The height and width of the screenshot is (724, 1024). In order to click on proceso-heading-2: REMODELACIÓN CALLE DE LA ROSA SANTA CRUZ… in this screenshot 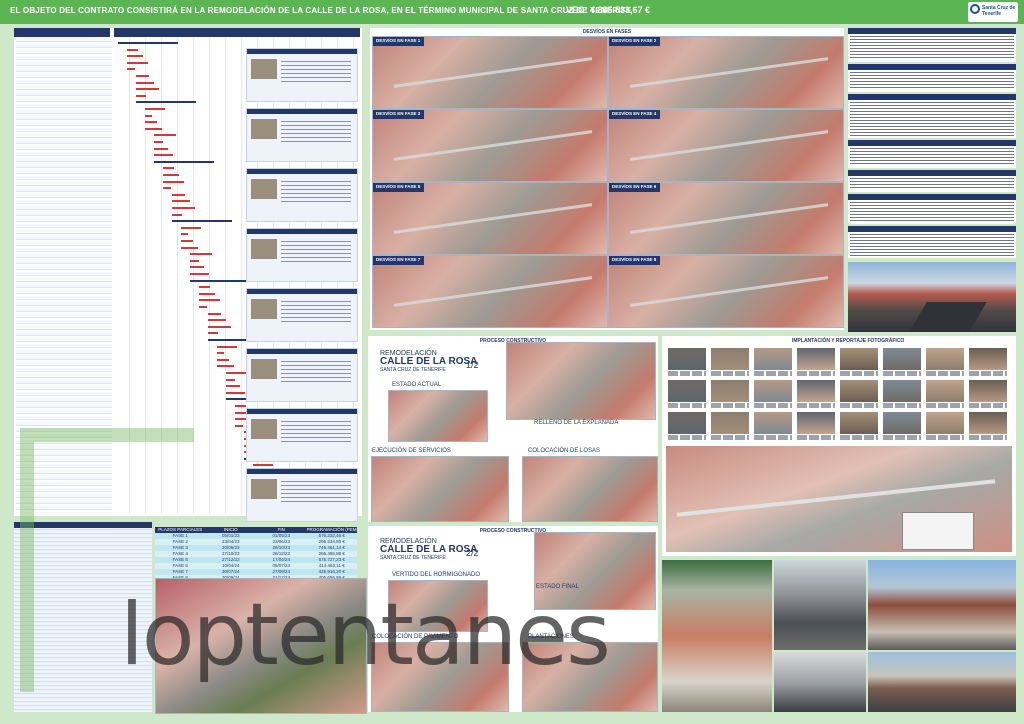, I will do `click(428, 550)`.